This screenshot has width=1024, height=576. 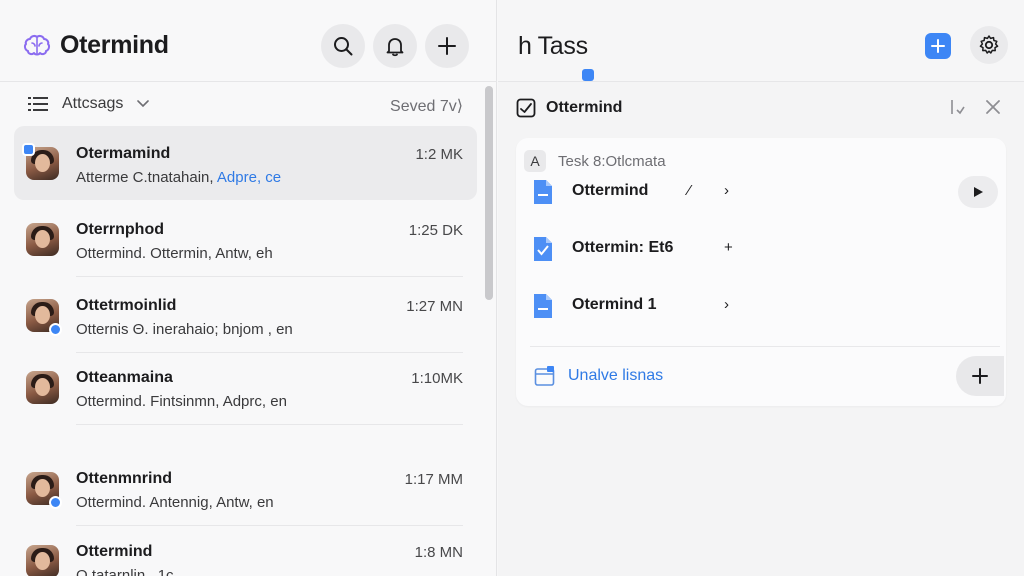 What do you see at coordinates (434, 306) in the screenshot?
I see `conversation-time: 1:27 MN` at bounding box center [434, 306].